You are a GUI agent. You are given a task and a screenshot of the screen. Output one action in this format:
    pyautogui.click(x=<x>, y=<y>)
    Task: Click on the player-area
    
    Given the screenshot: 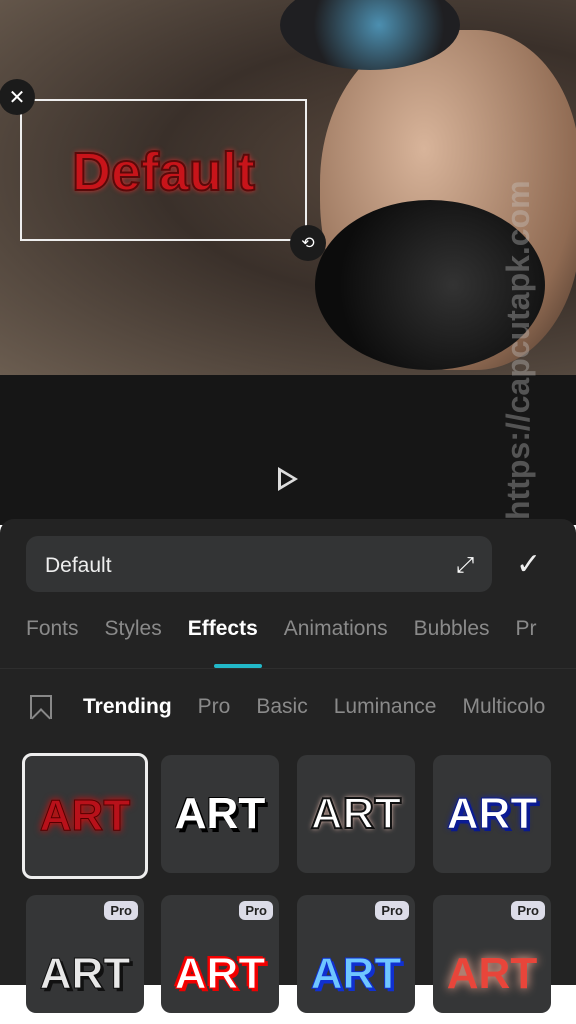 What is the action you would take?
    pyautogui.click(x=288, y=450)
    